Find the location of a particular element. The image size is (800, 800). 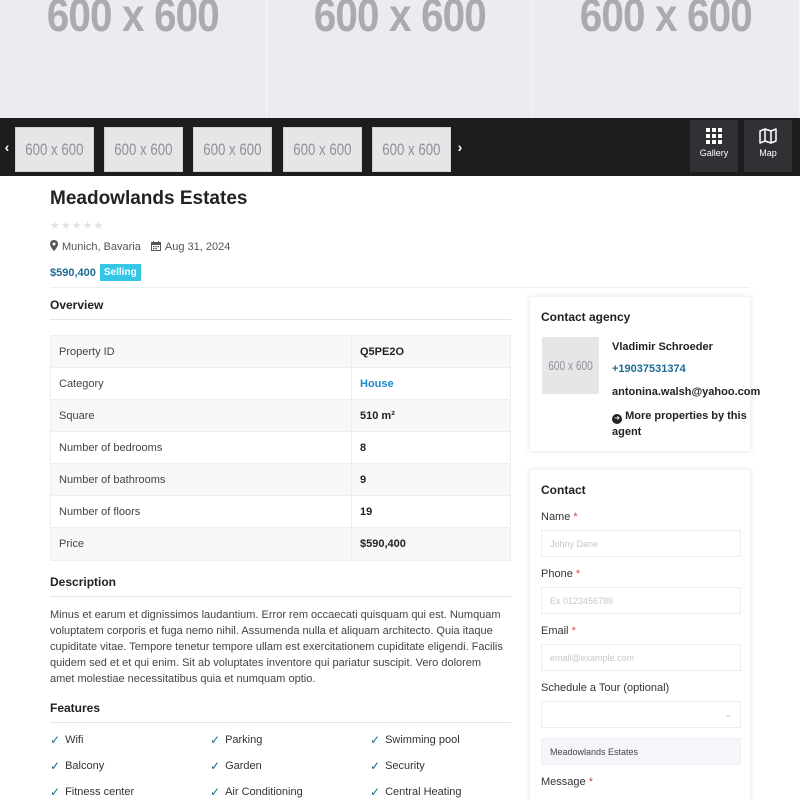

feature-item: ✓ Security is located at coordinates (397, 766).